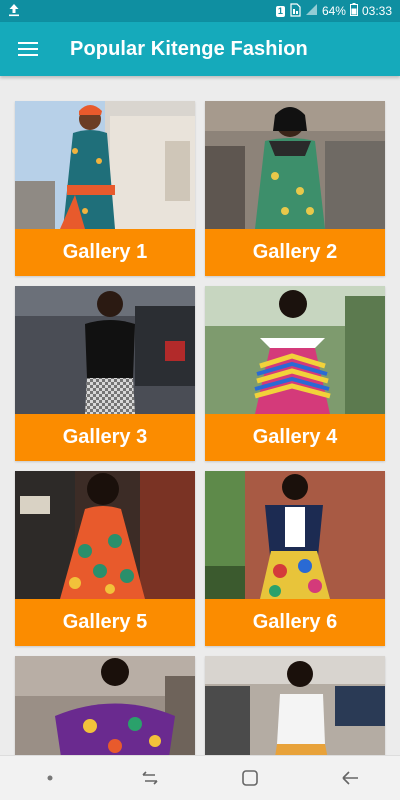  What do you see at coordinates (105, 165) in the screenshot?
I see `gallery-1-photo` at bounding box center [105, 165].